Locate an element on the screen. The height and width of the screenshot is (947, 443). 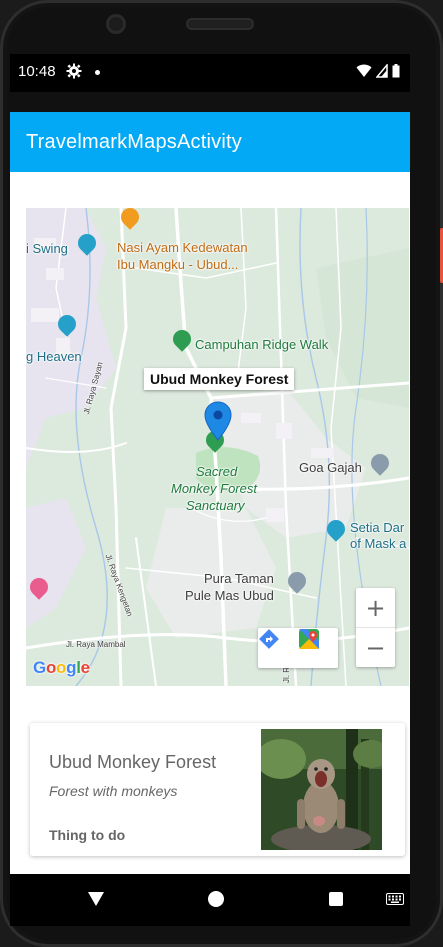
app-bar: TravelmarkMapsActivity is located at coordinates (210, 142).